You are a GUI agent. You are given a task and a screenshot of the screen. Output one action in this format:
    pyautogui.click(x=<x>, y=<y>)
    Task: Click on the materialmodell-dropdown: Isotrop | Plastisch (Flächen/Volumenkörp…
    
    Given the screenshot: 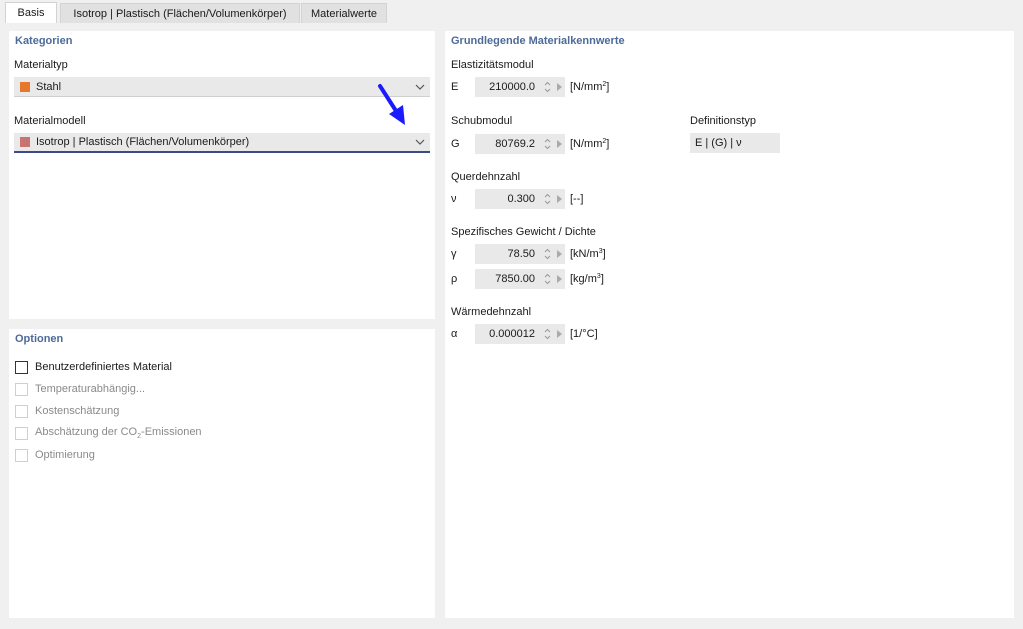 What is the action you would take?
    pyautogui.click(x=222, y=143)
    